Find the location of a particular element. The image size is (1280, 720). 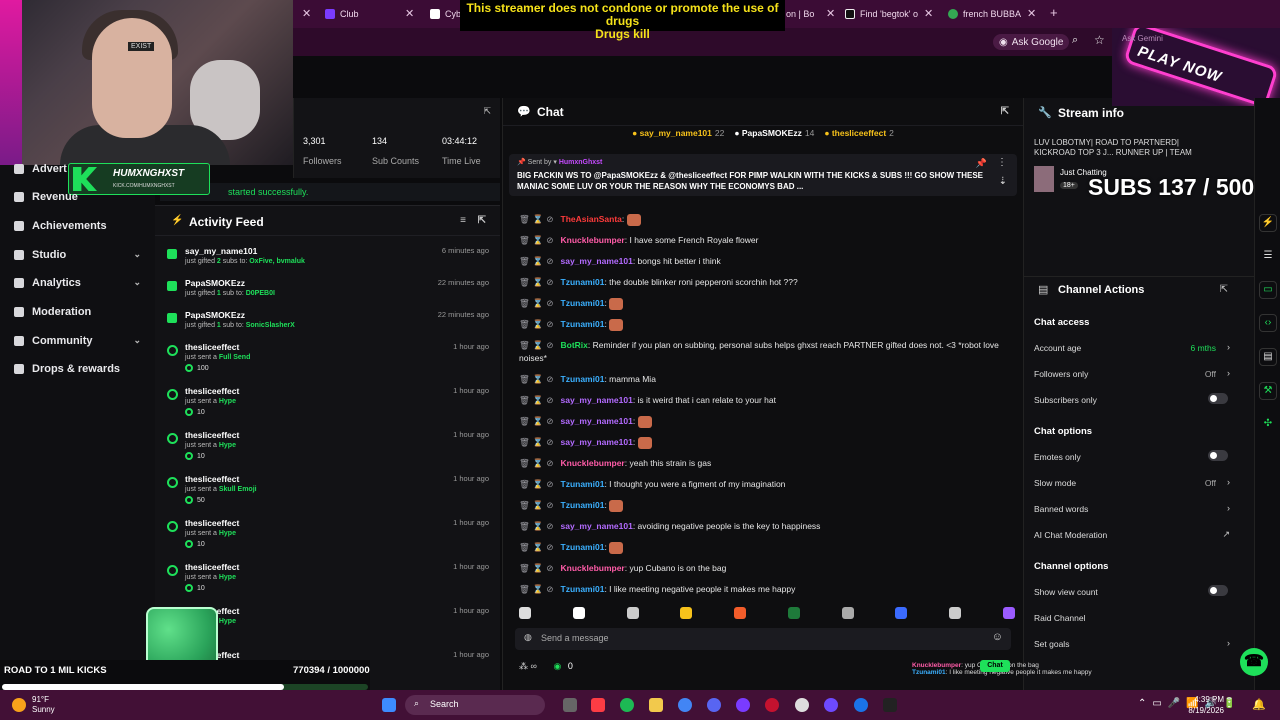

sidebar-item-drops-rewards: Drops & rewards is located at coordinates (77, 369).